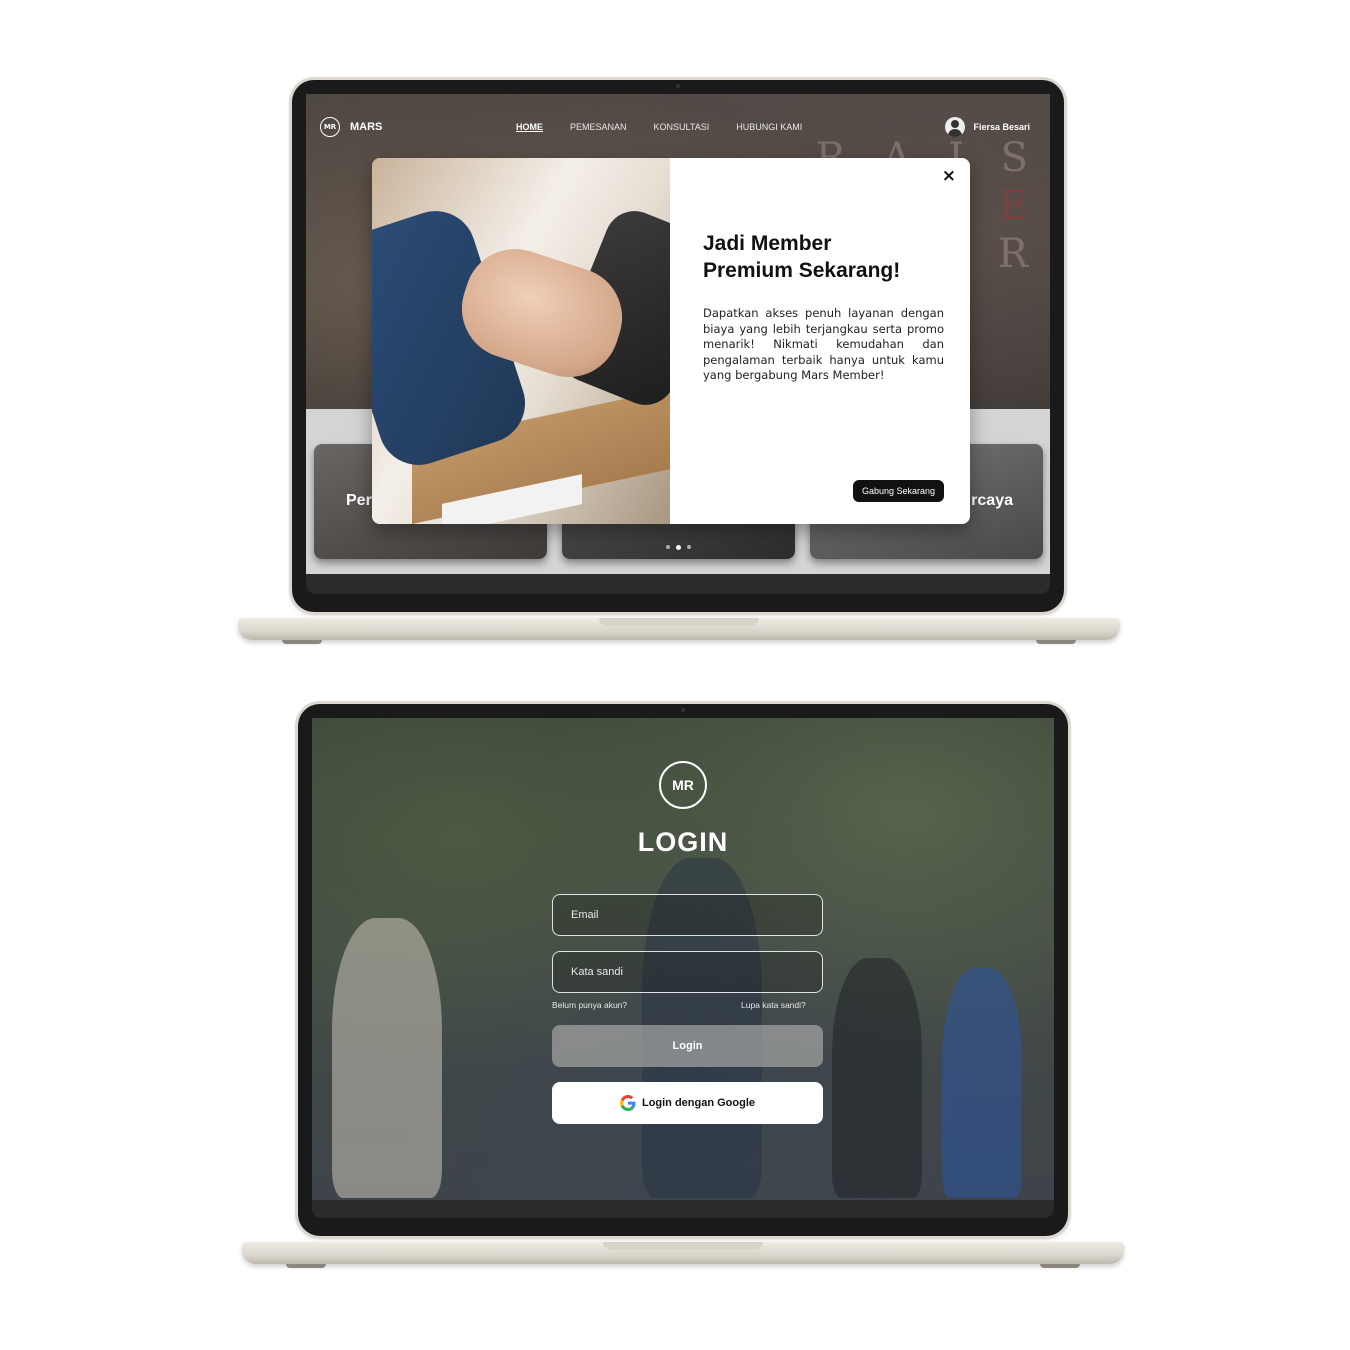  I want to click on handshake-image, so click(521, 341).